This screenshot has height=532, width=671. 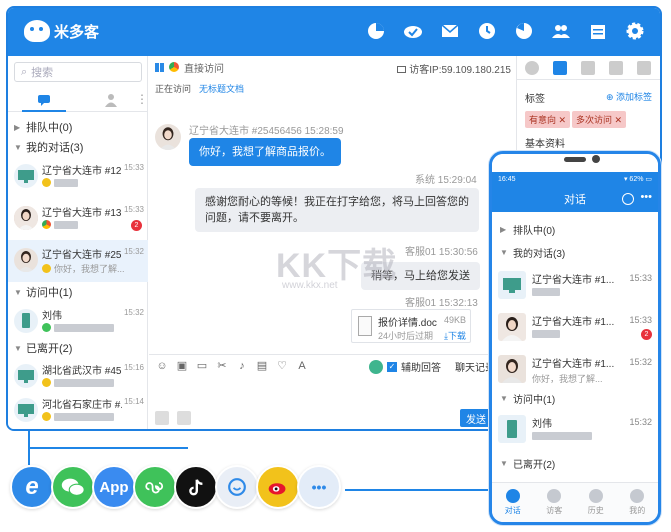 What do you see at coordinates (599, 119) in the screenshot?
I see `tag-chip: 多次访问 ✕` at bounding box center [599, 119].